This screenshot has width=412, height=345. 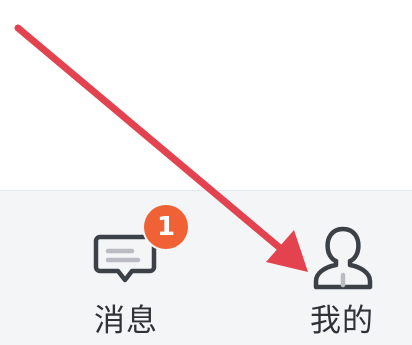 What do you see at coordinates (343, 258) in the screenshot?
I see `user-profile-icon` at bounding box center [343, 258].